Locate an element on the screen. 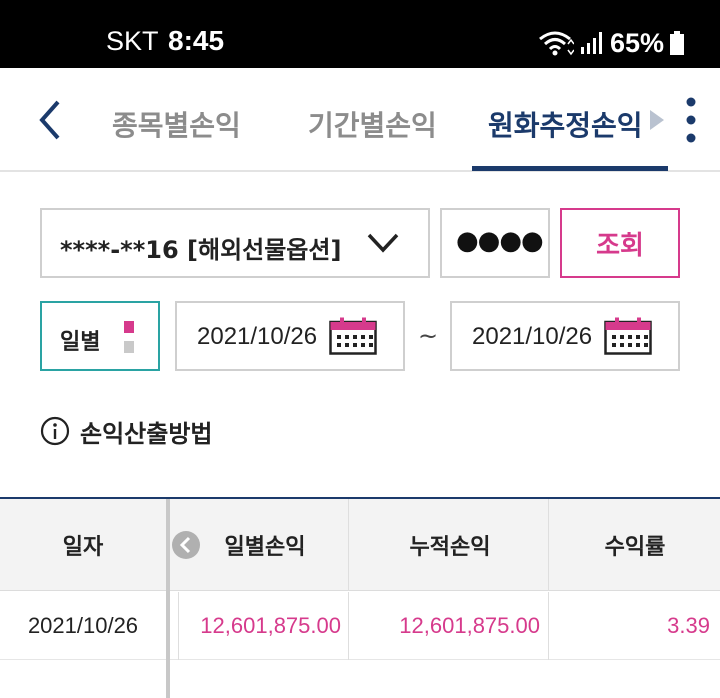 The width and height of the screenshot is (720, 698). fixed-column-divider is located at coordinates (168, 598).